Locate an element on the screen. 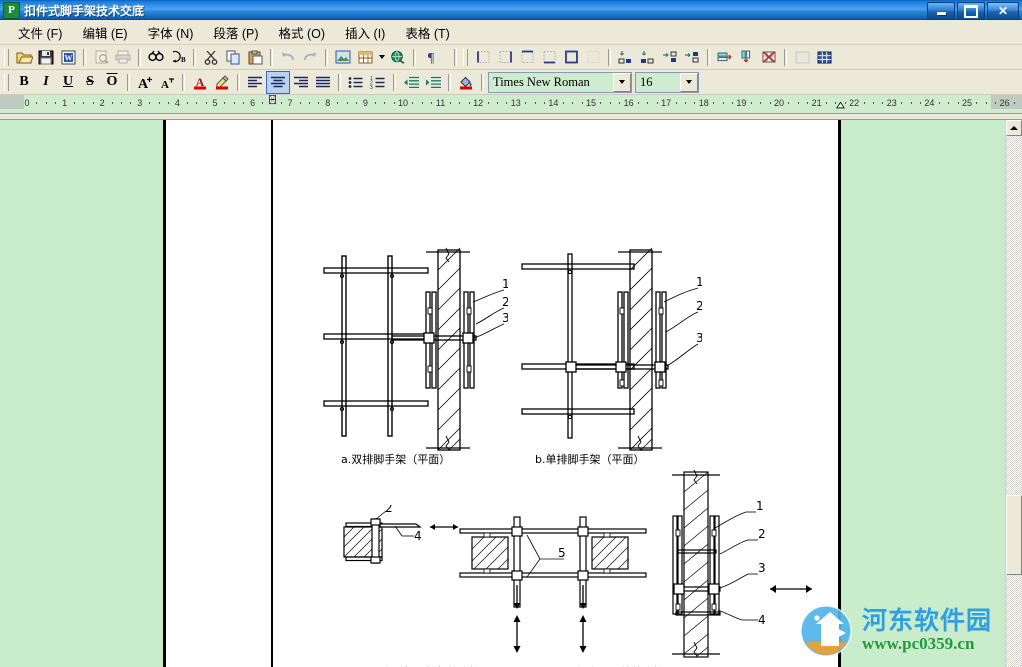 The width and height of the screenshot is (1022, 667). decrease-indent-icon is located at coordinates (411, 82).